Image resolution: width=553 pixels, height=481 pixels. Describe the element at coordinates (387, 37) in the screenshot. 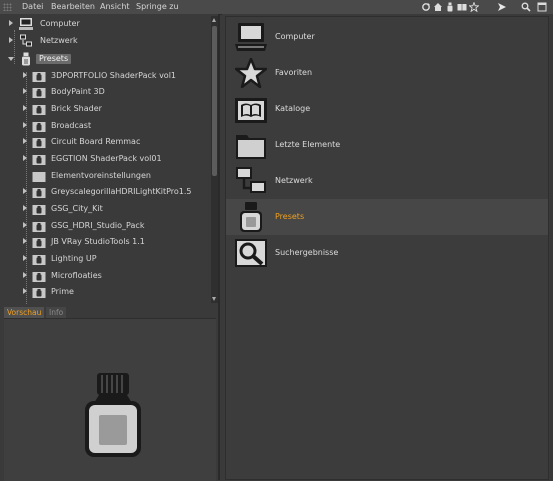

I see `location-computer: Computer` at that location.